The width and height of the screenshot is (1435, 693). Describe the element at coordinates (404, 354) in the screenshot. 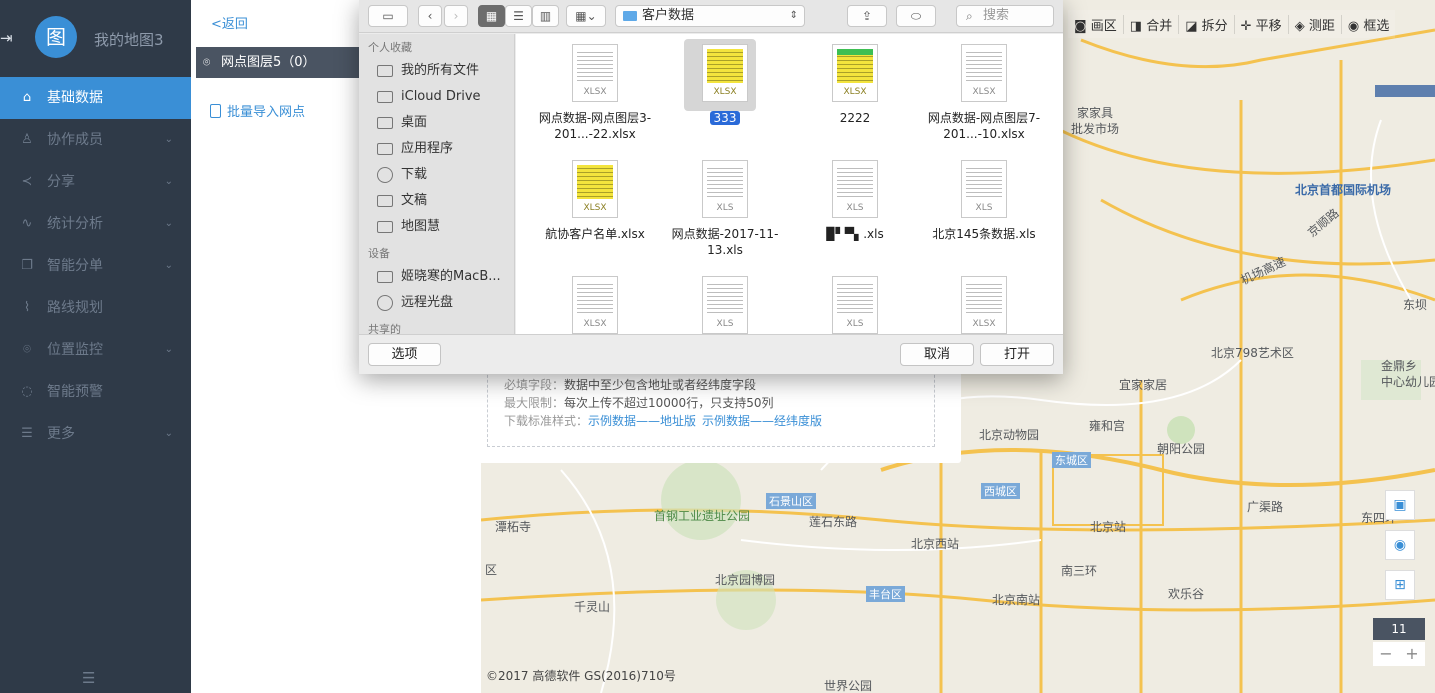

I see `options-button: 选项` at that location.